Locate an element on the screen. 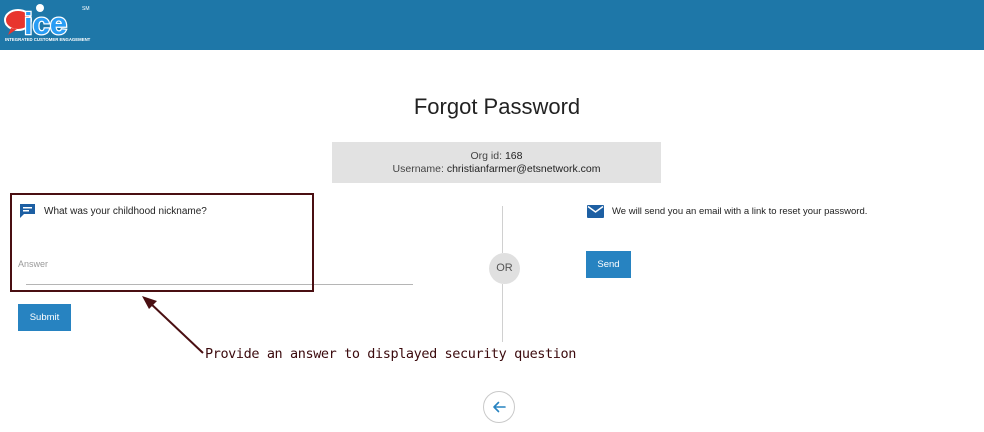  arrow-left-icon is located at coordinates (499, 407).